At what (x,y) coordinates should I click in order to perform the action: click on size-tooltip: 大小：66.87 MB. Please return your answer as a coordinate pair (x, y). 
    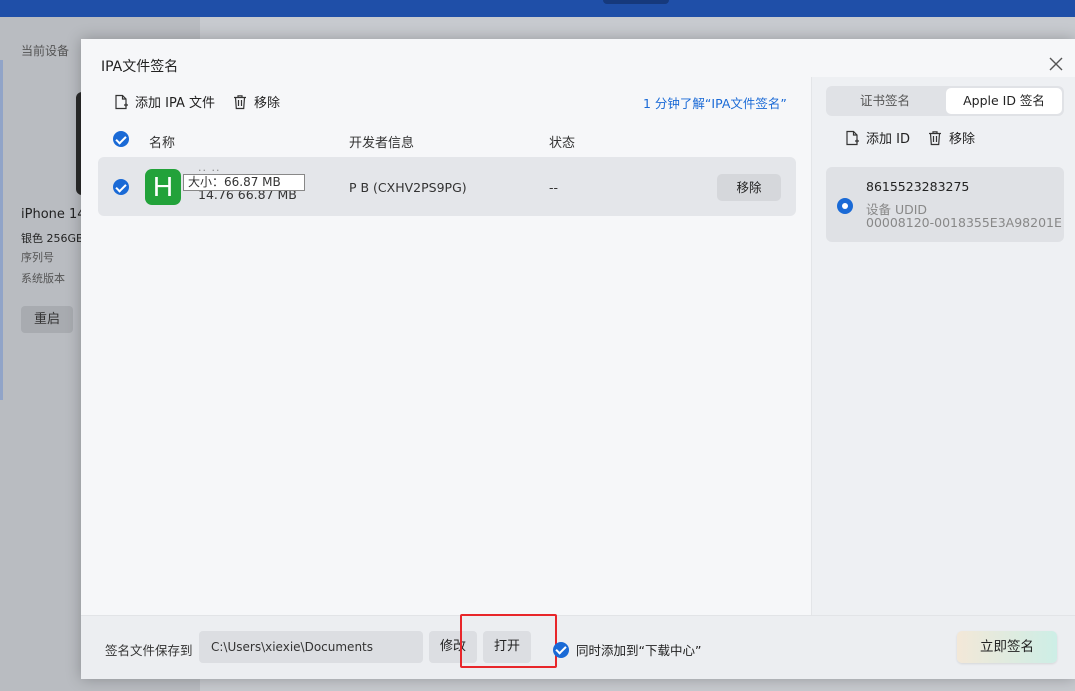
    Looking at the image, I should click on (244, 182).